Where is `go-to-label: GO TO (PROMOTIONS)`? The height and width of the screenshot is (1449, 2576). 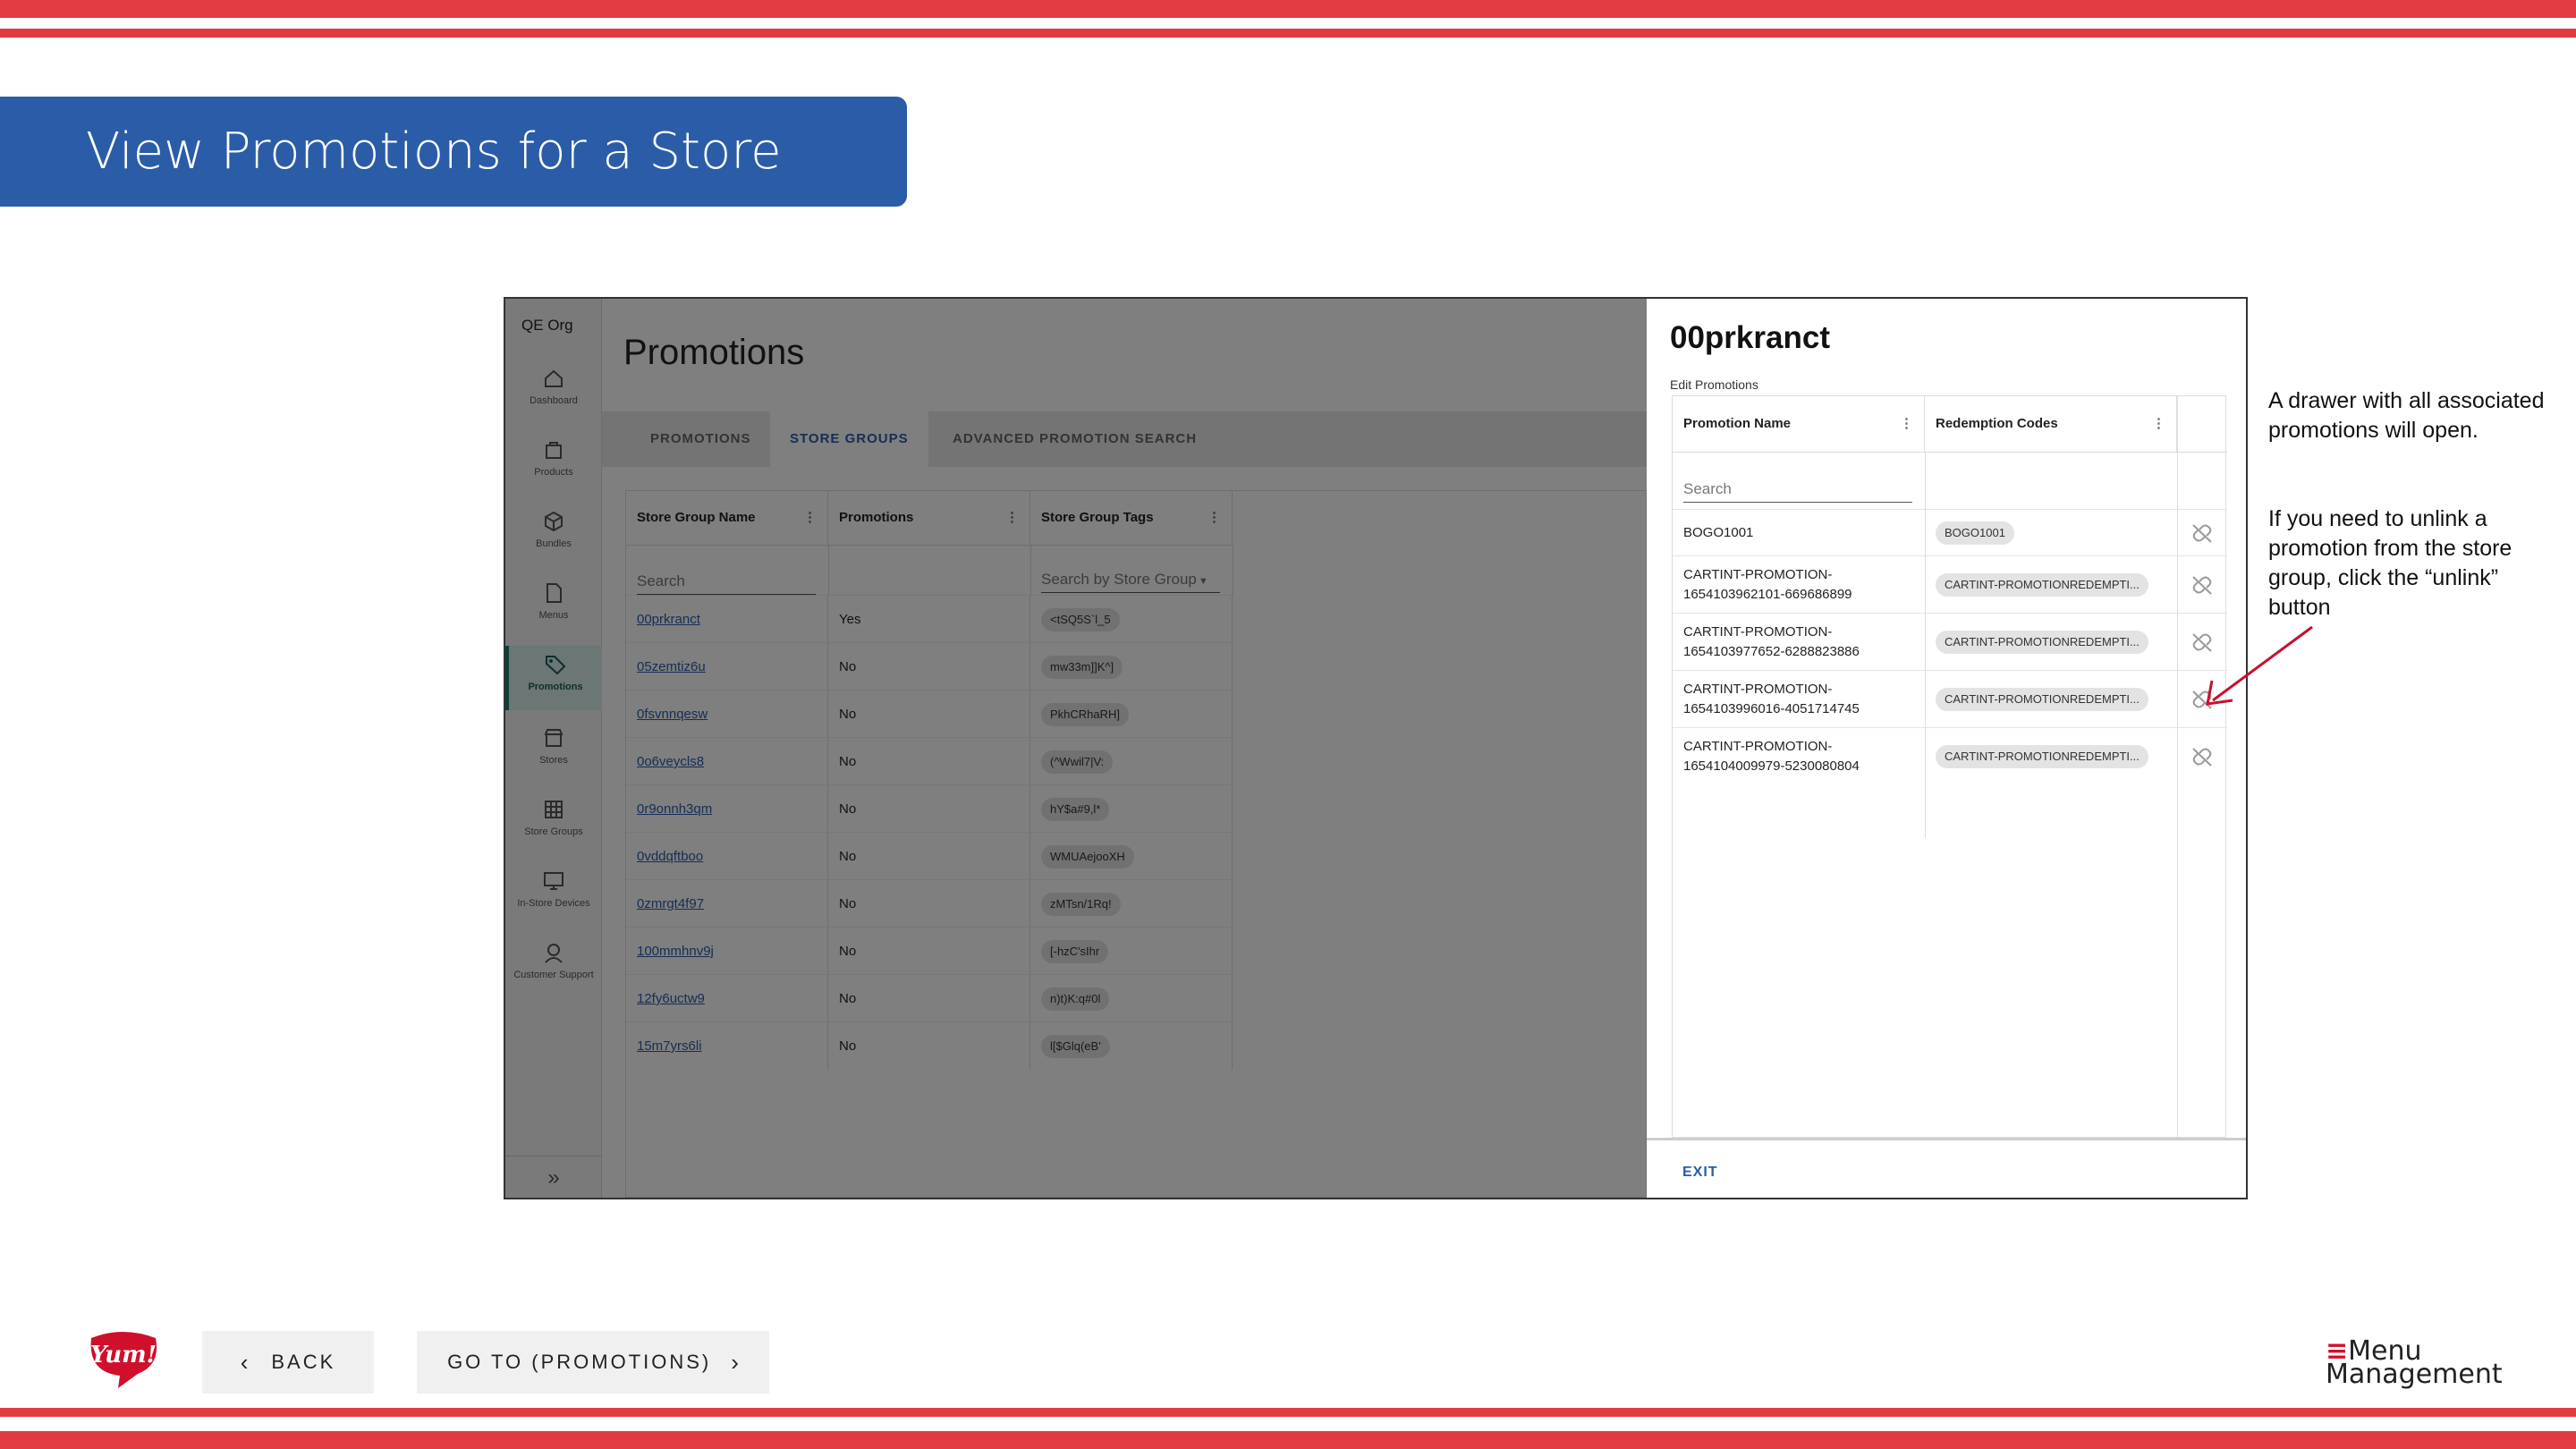
go-to-label: GO TO (PROMOTIONS) is located at coordinates (579, 1362).